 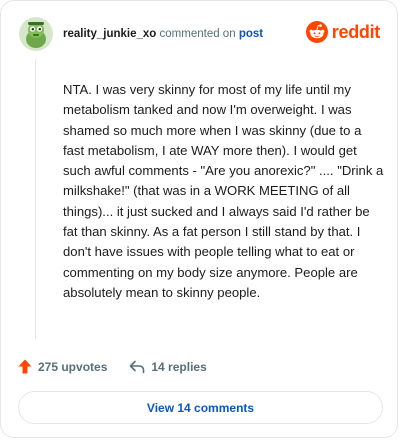 I want to click on user-avatar, so click(x=36, y=34).